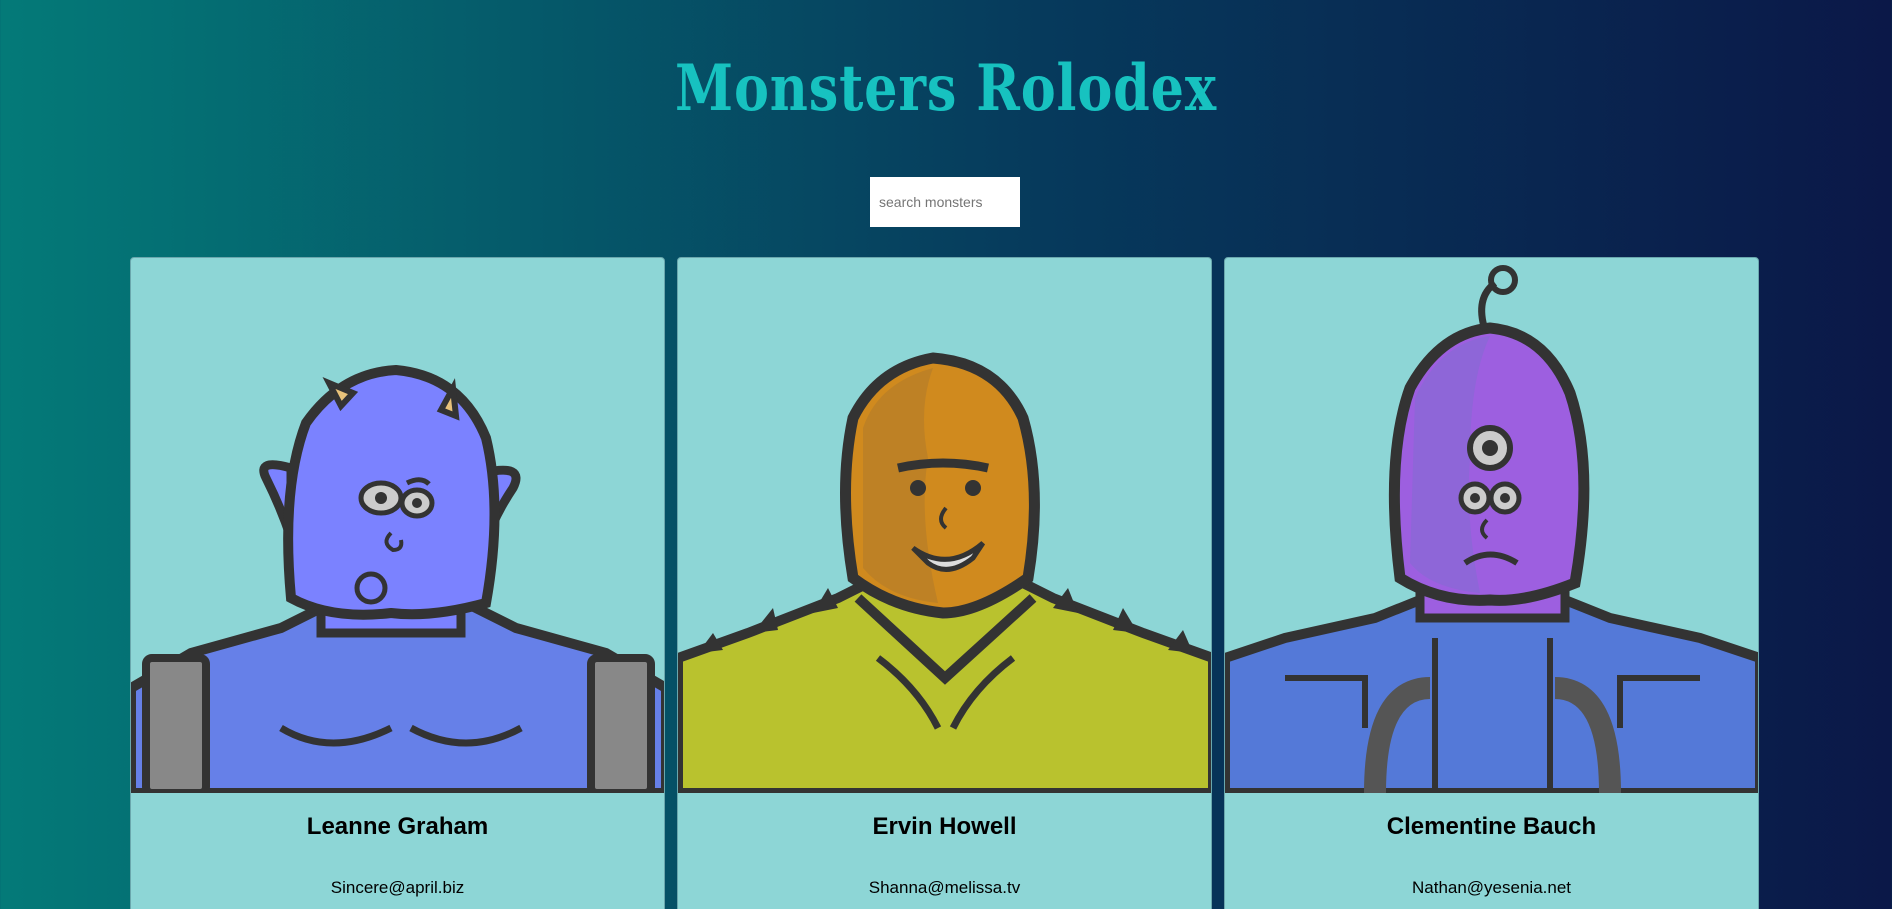 The width and height of the screenshot is (1892, 909). What do you see at coordinates (397, 887) in the screenshot?
I see `monster-email: Sincere@april.biz` at bounding box center [397, 887].